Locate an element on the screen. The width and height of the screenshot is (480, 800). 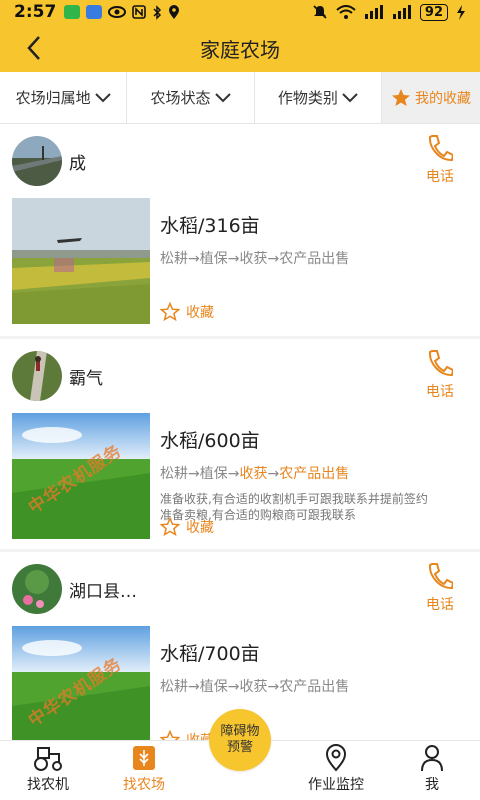
chevron-left-icon is located at coordinates (33, 48).